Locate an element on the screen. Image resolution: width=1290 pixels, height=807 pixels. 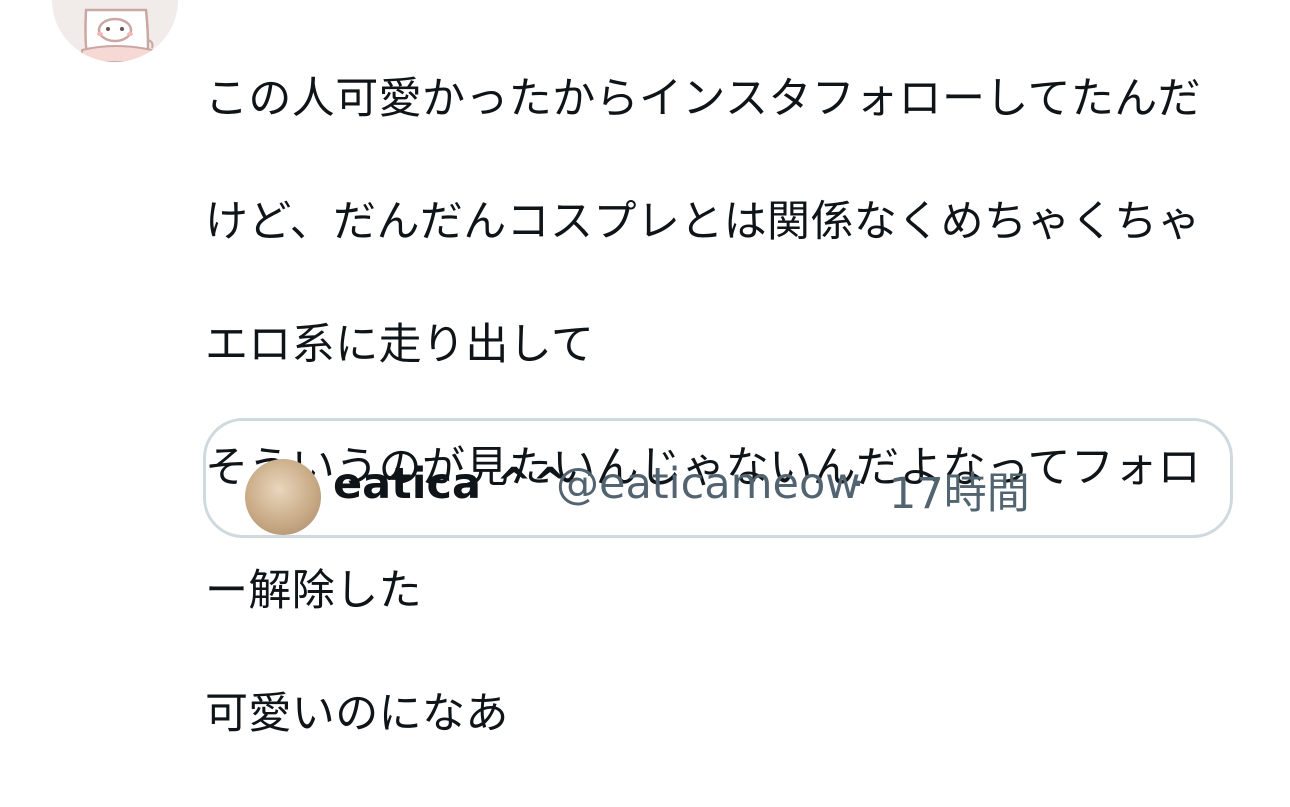
tweet-text-line: エロ系に走り出して is located at coordinates (400, 344).